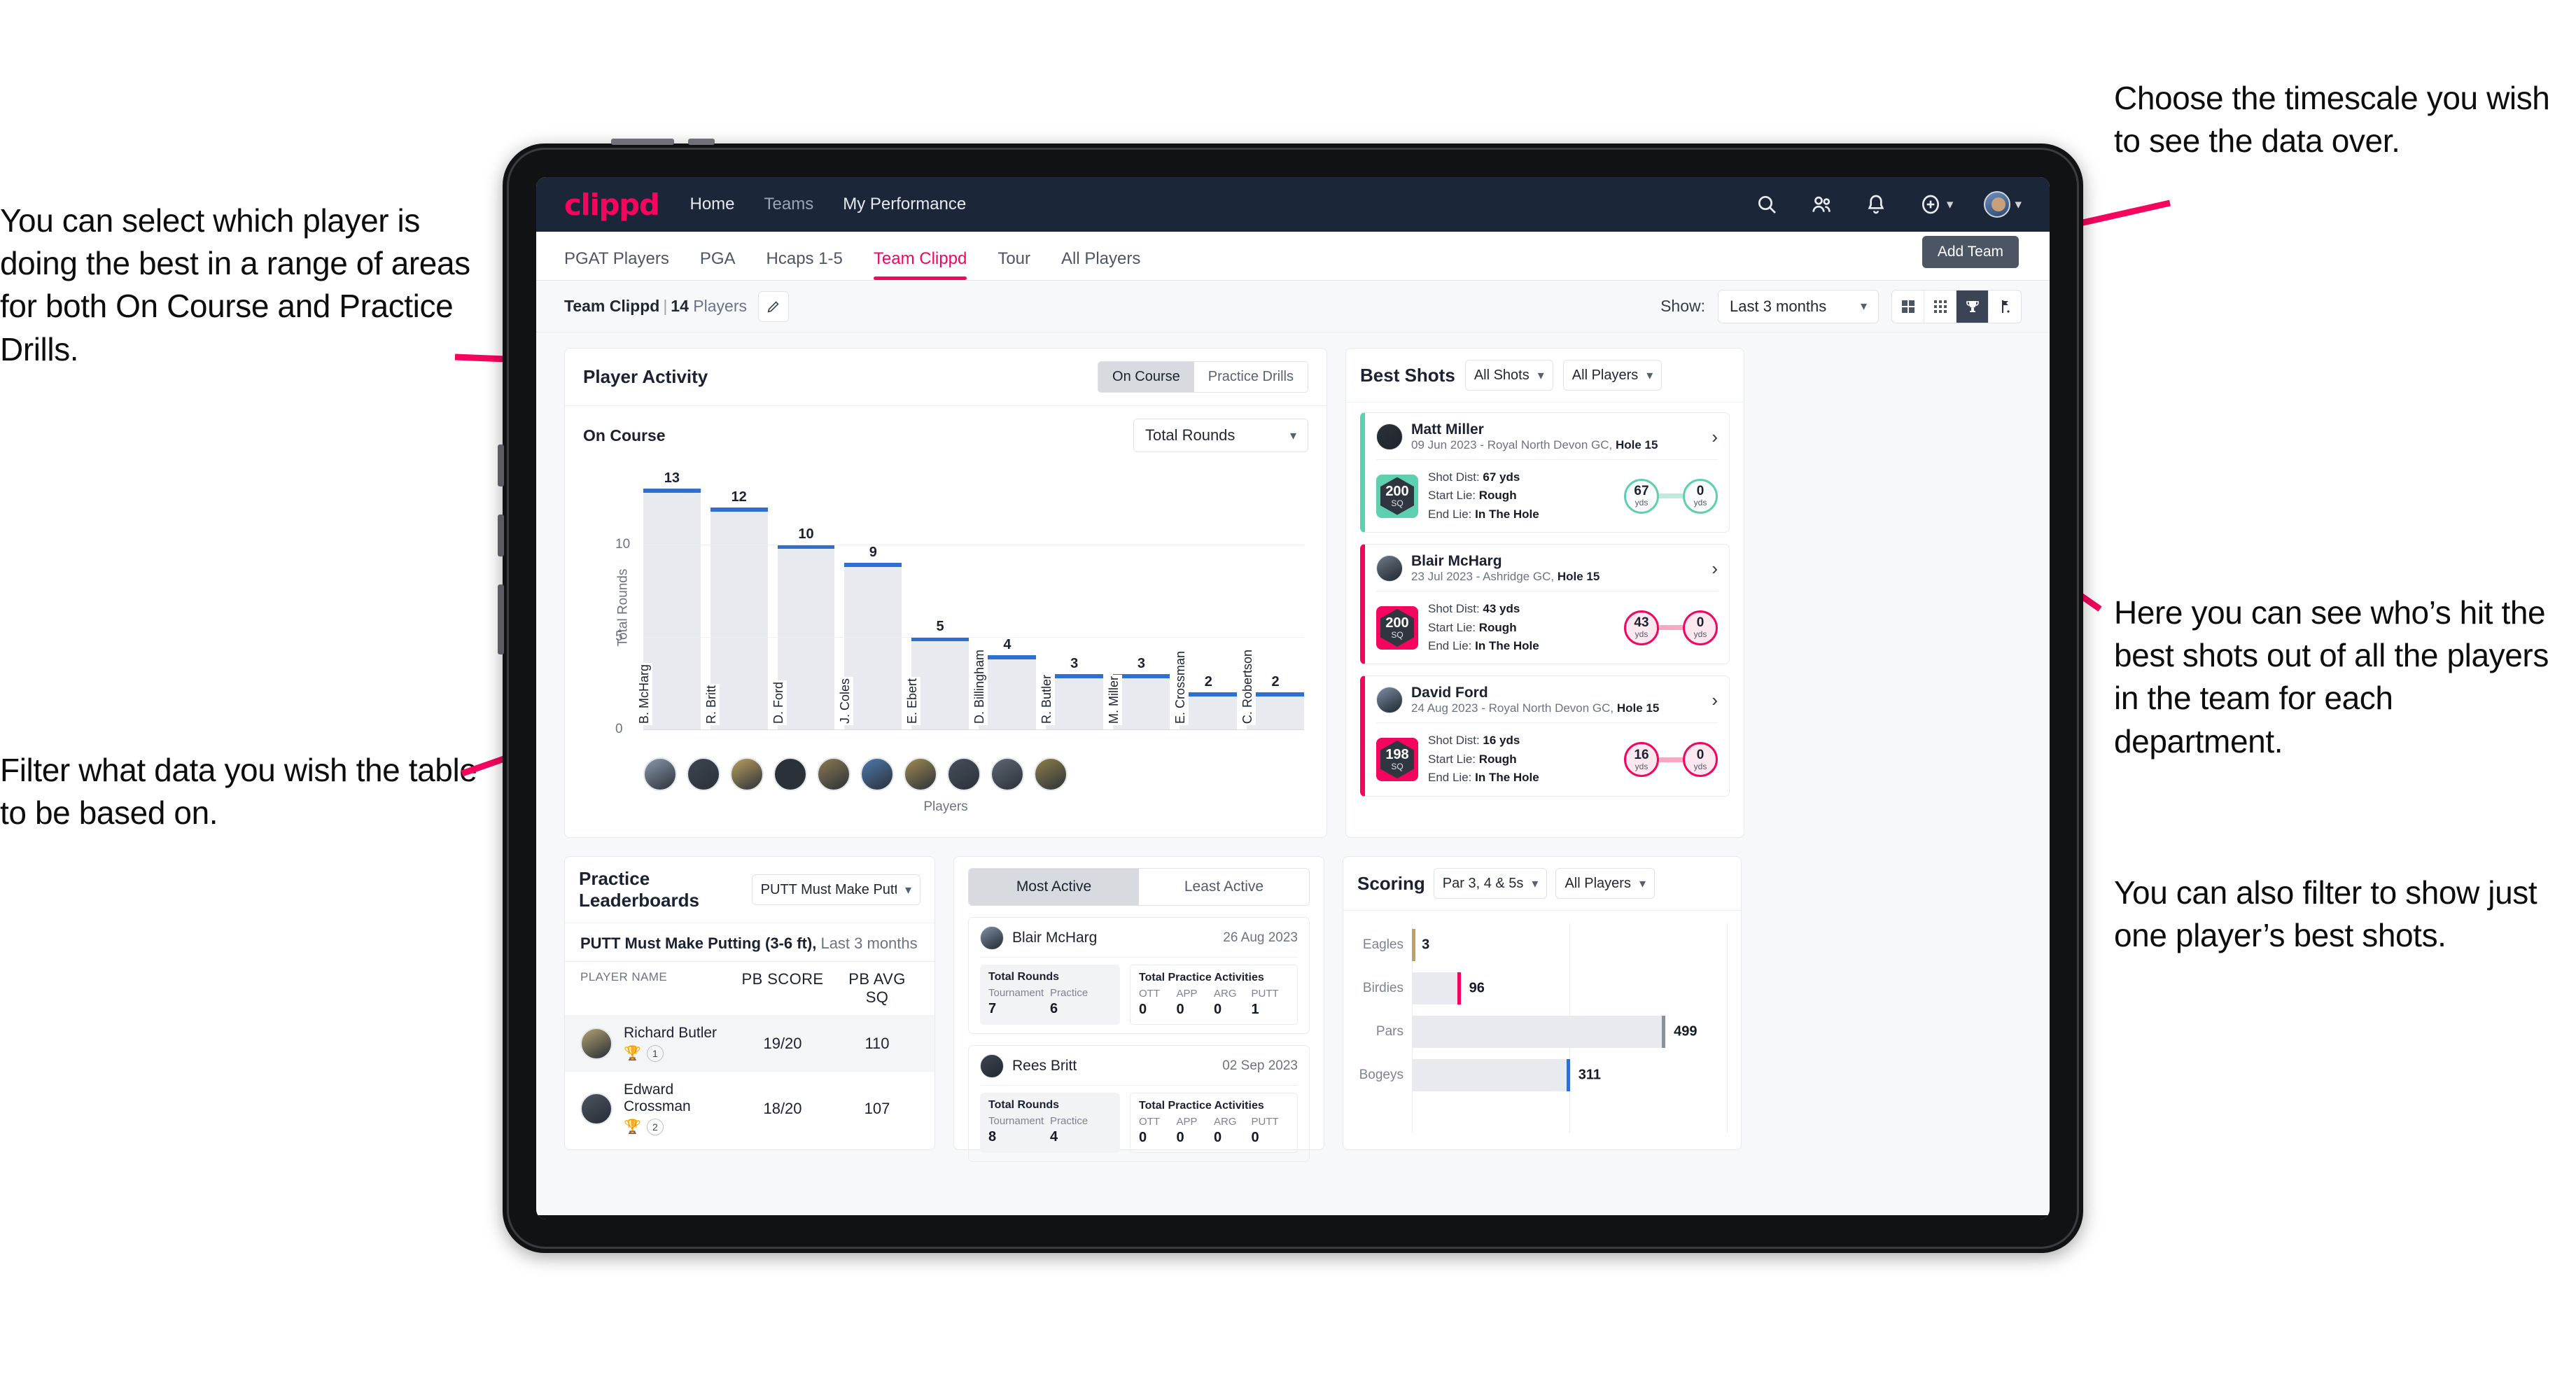 This screenshot has height=1386, width=2576. Describe the element at coordinates (1272, 688) in the screenshot. I see `bar: 2 C. Robertson` at that location.